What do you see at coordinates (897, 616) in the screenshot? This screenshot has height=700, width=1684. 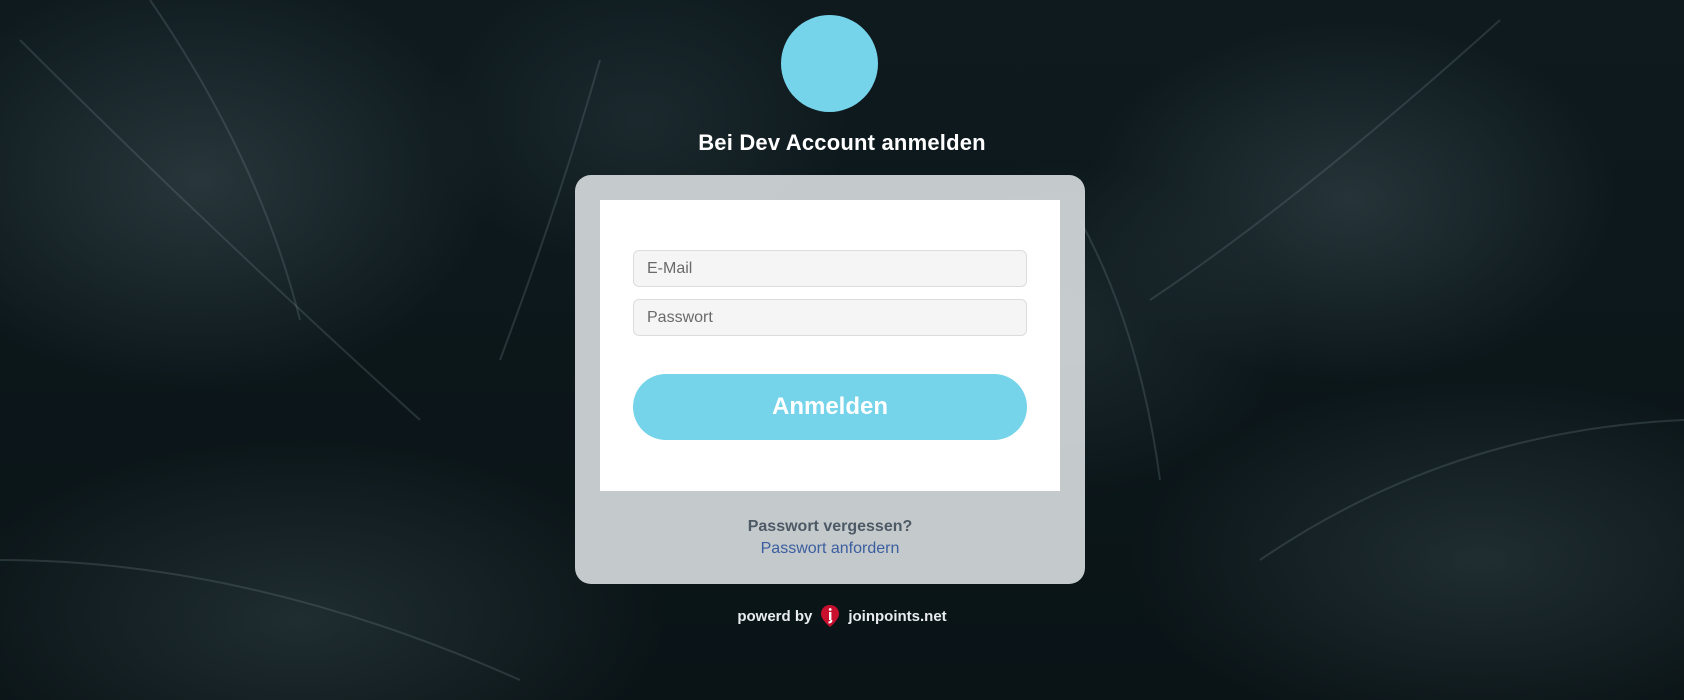 I see `brand-name: joinpoints.net` at bounding box center [897, 616].